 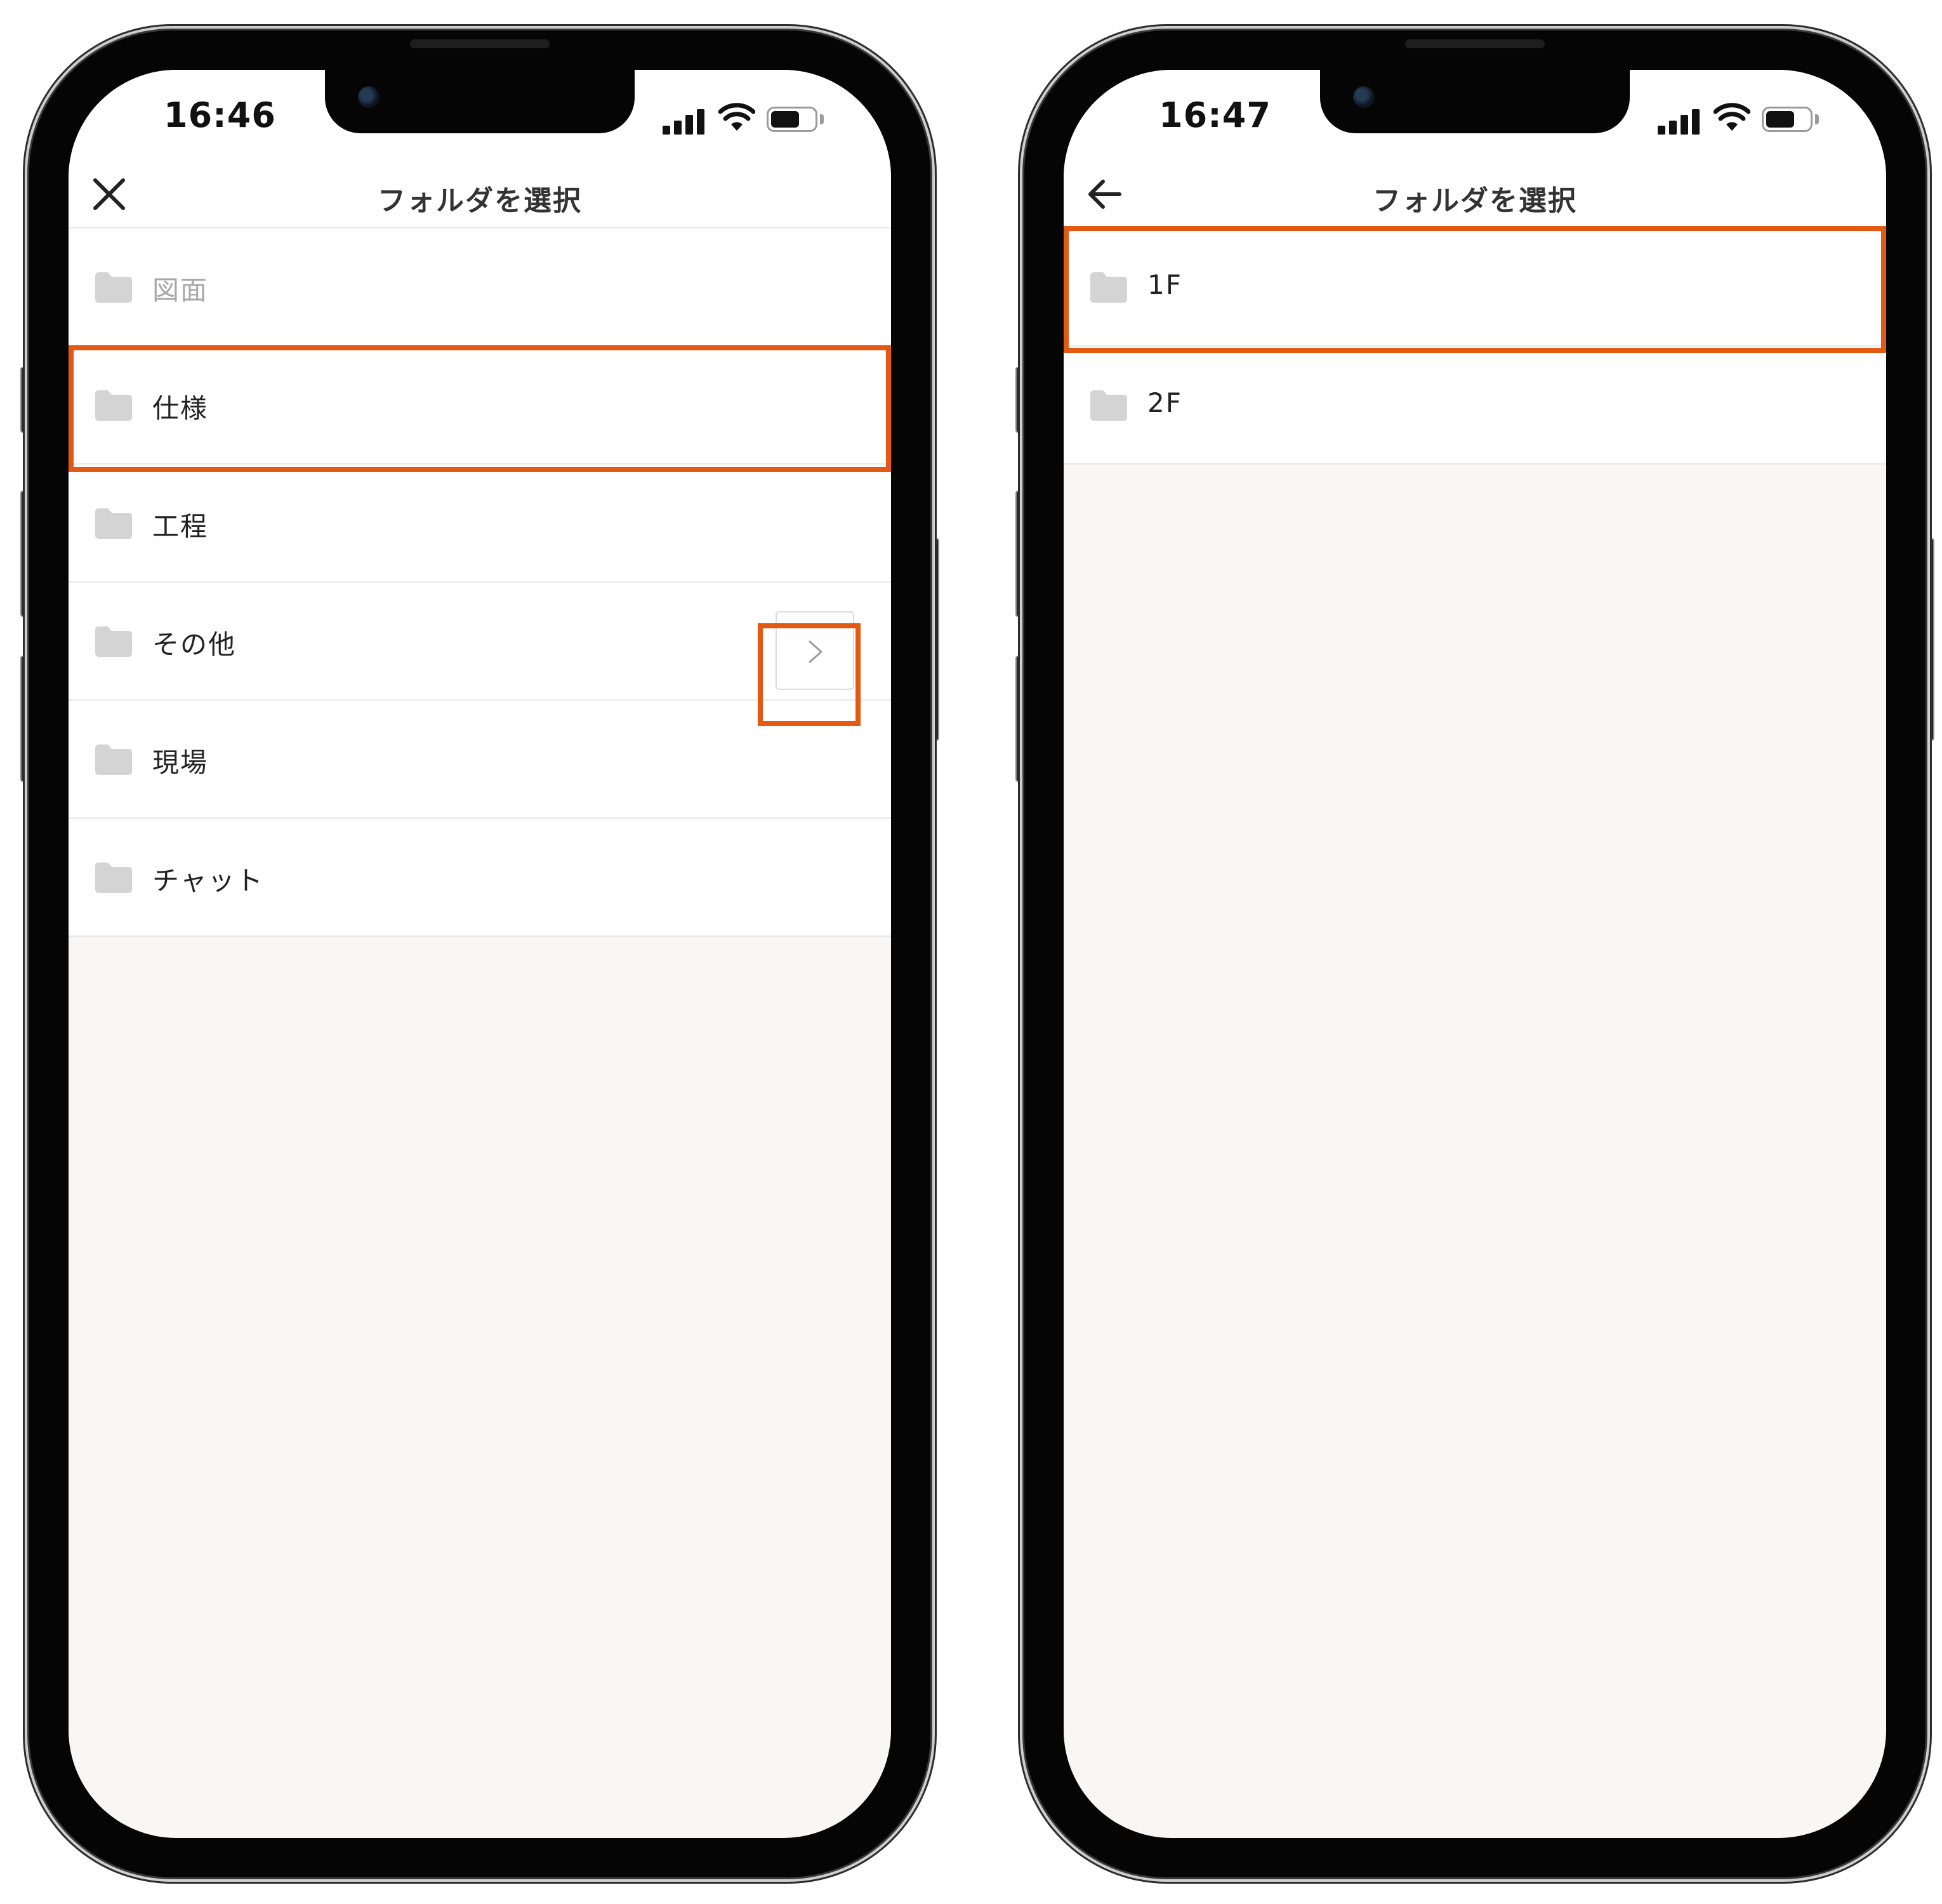 What do you see at coordinates (480, 524) in the screenshot?
I see `folder-row-koutei: 工程` at bounding box center [480, 524].